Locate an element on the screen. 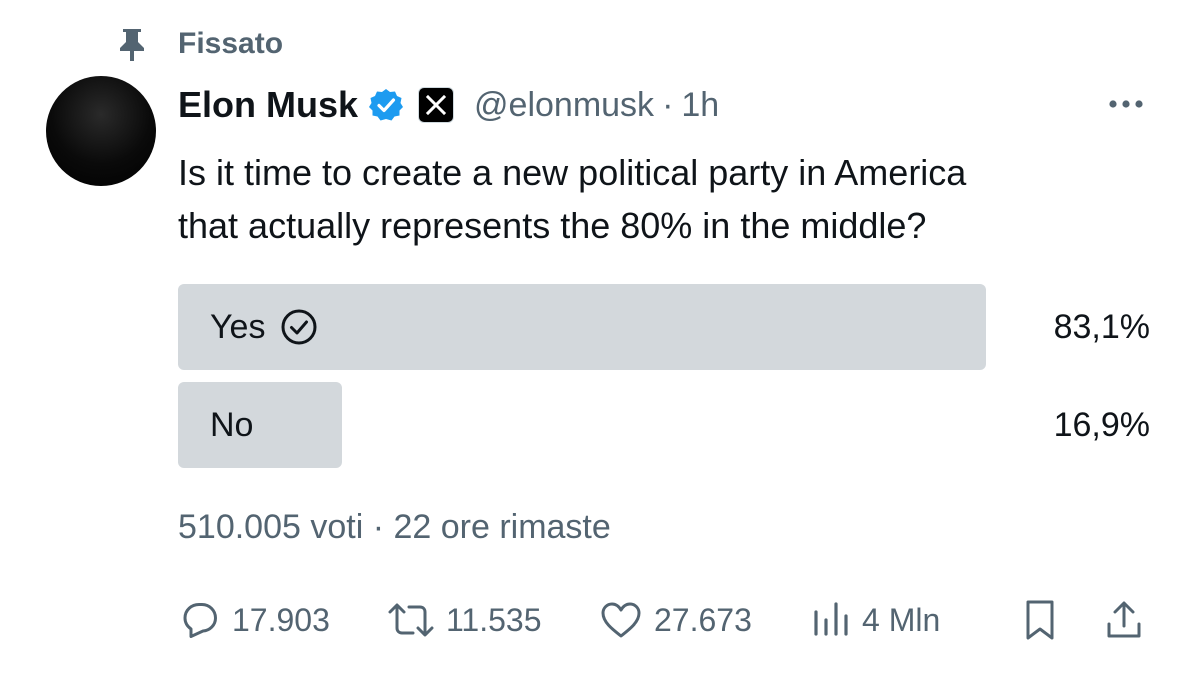 This screenshot has height=686, width=1200. check-circle-icon is located at coordinates (299, 327).